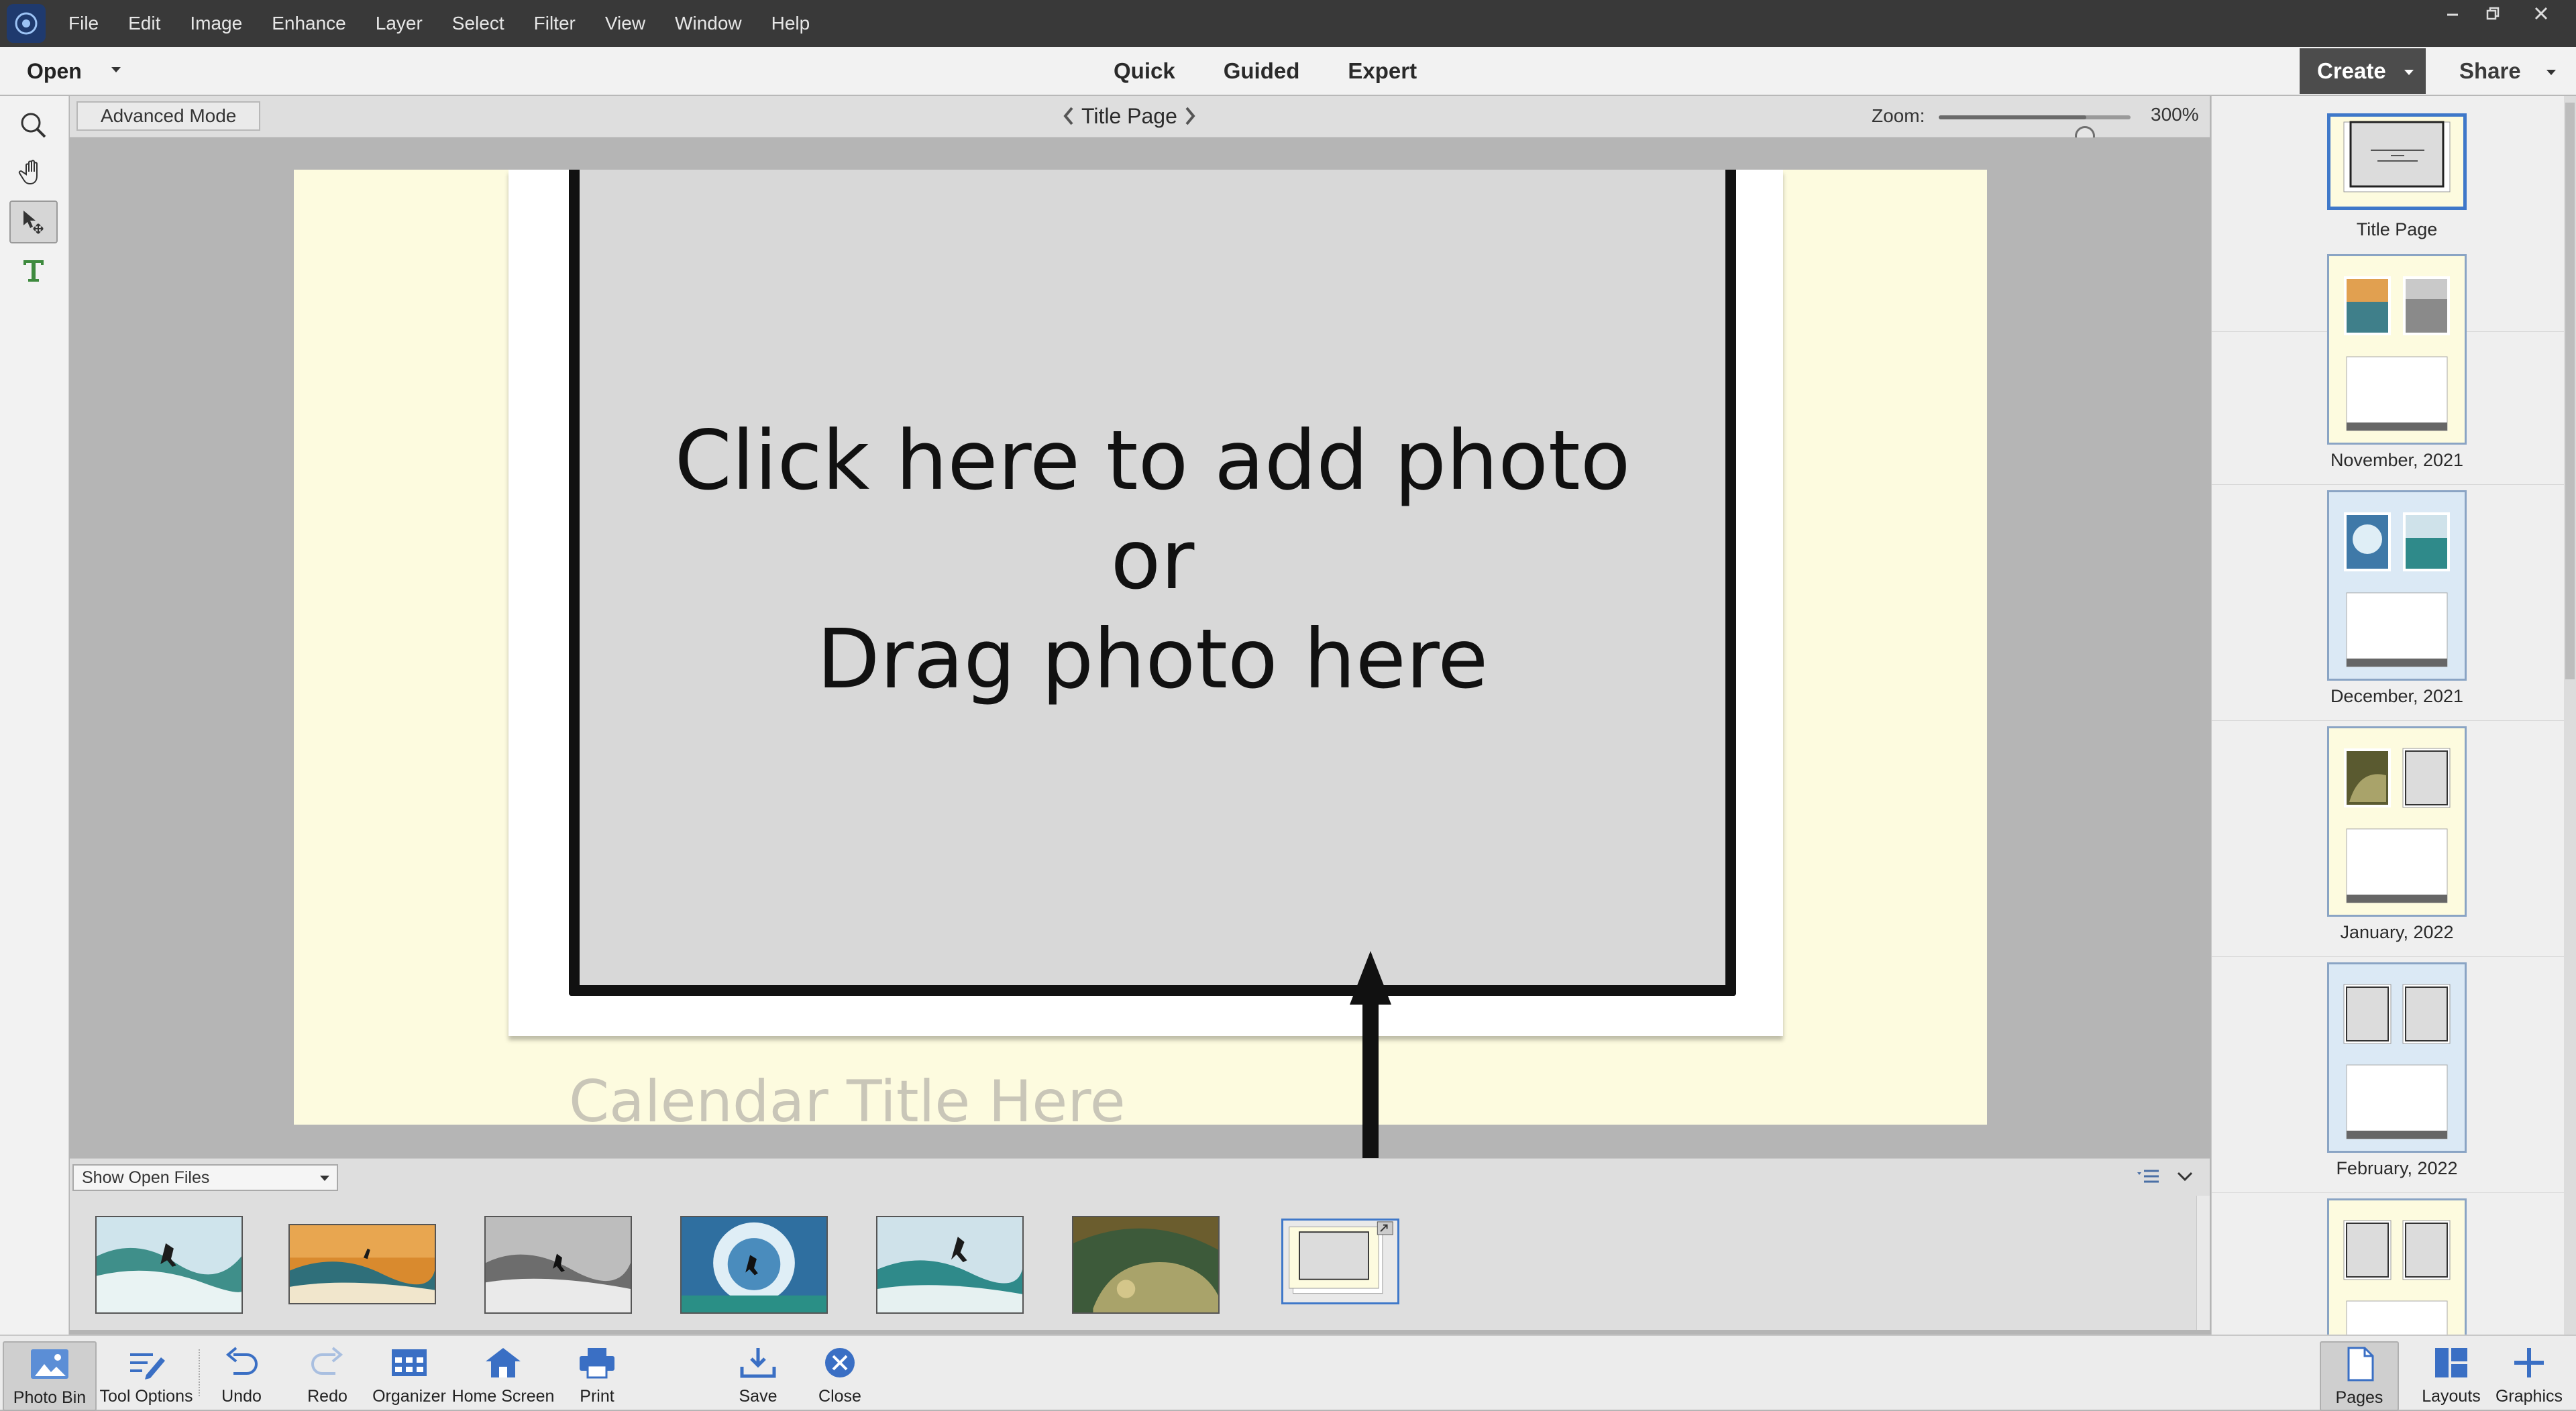 The width and height of the screenshot is (2576, 1411). What do you see at coordinates (168, 116) in the screenshot?
I see `advanced-mode-button: Advanced Mode` at bounding box center [168, 116].